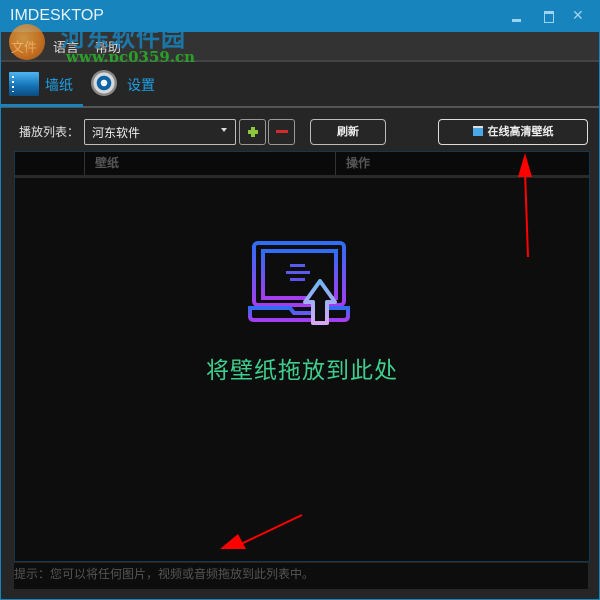 Image resolution: width=600 pixels, height=600 pixels. Describe the element at coordinates (209, 163) in the screenshot. I see `column-header-wallpaper: 壁纸` at that location.